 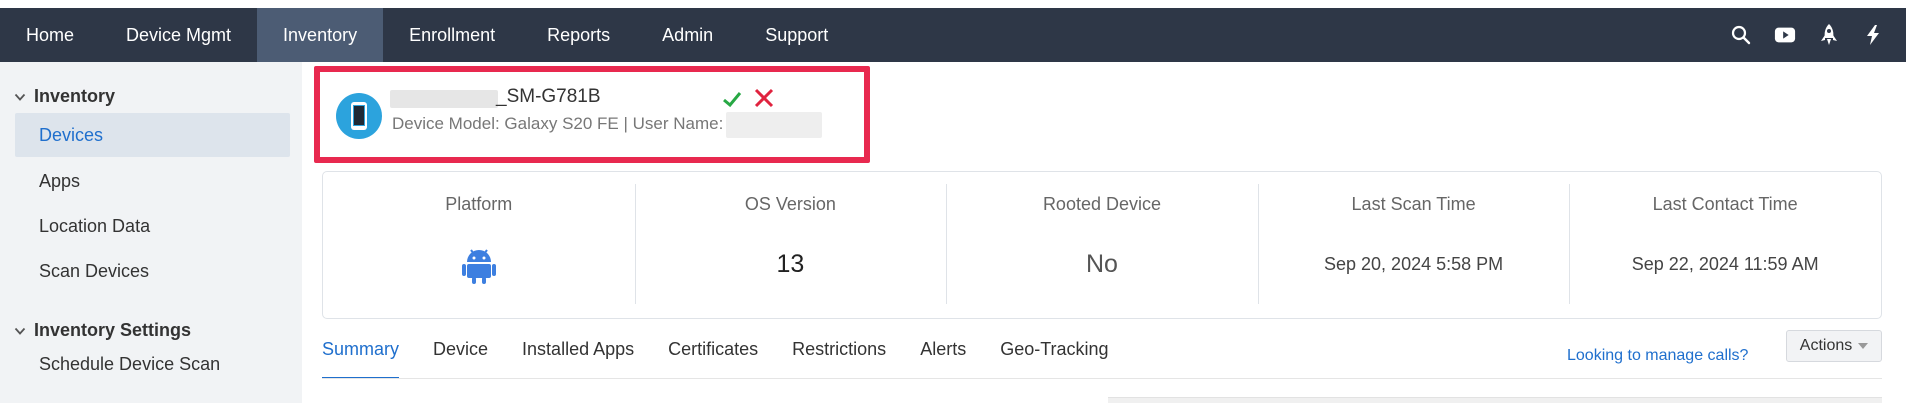 I want to click on actions-dropdown-button: Actions, so click(x=1834, y=346).